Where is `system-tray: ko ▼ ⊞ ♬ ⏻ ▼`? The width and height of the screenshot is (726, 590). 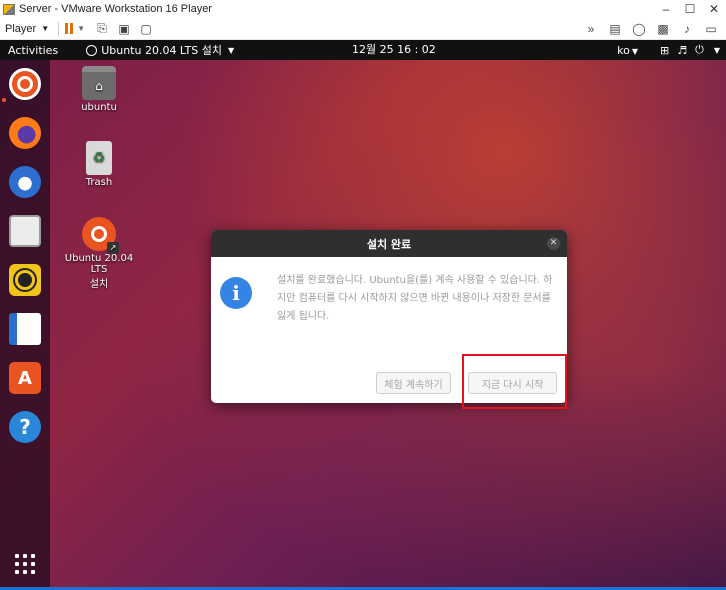 system-tray: ko ▼ ⊞ ♬ ⏻ ▼ is located at coordinates (671, 50).